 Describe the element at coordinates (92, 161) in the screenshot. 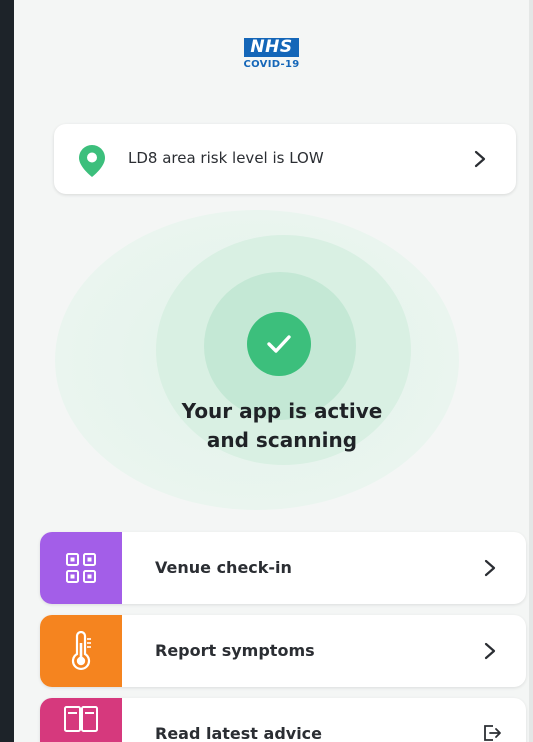

I see `location-pin-icon` at that location.